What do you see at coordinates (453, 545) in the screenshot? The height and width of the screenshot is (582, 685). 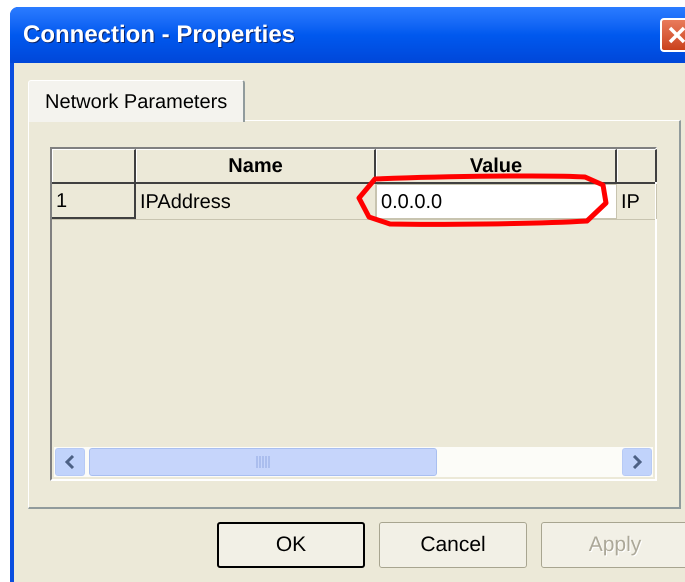 I see `dialog-button: Cancel` at bounding box center [453, 545].